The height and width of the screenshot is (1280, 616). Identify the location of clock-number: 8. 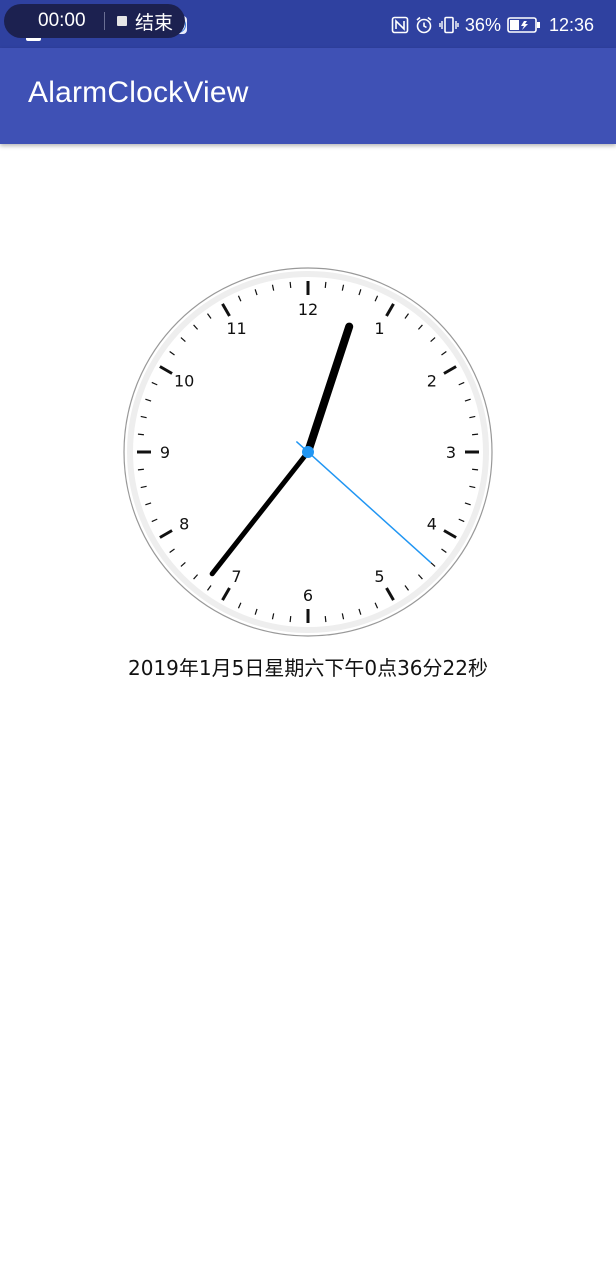
(184, 524).